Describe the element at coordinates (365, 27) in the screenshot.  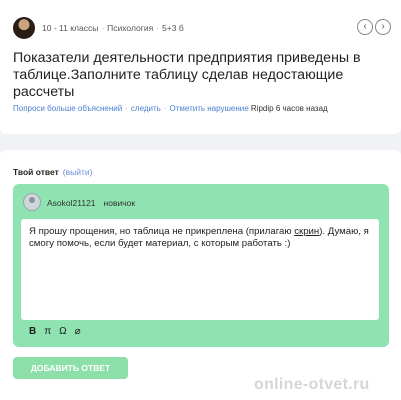
I see `prev-question-button: ‹` at that location.